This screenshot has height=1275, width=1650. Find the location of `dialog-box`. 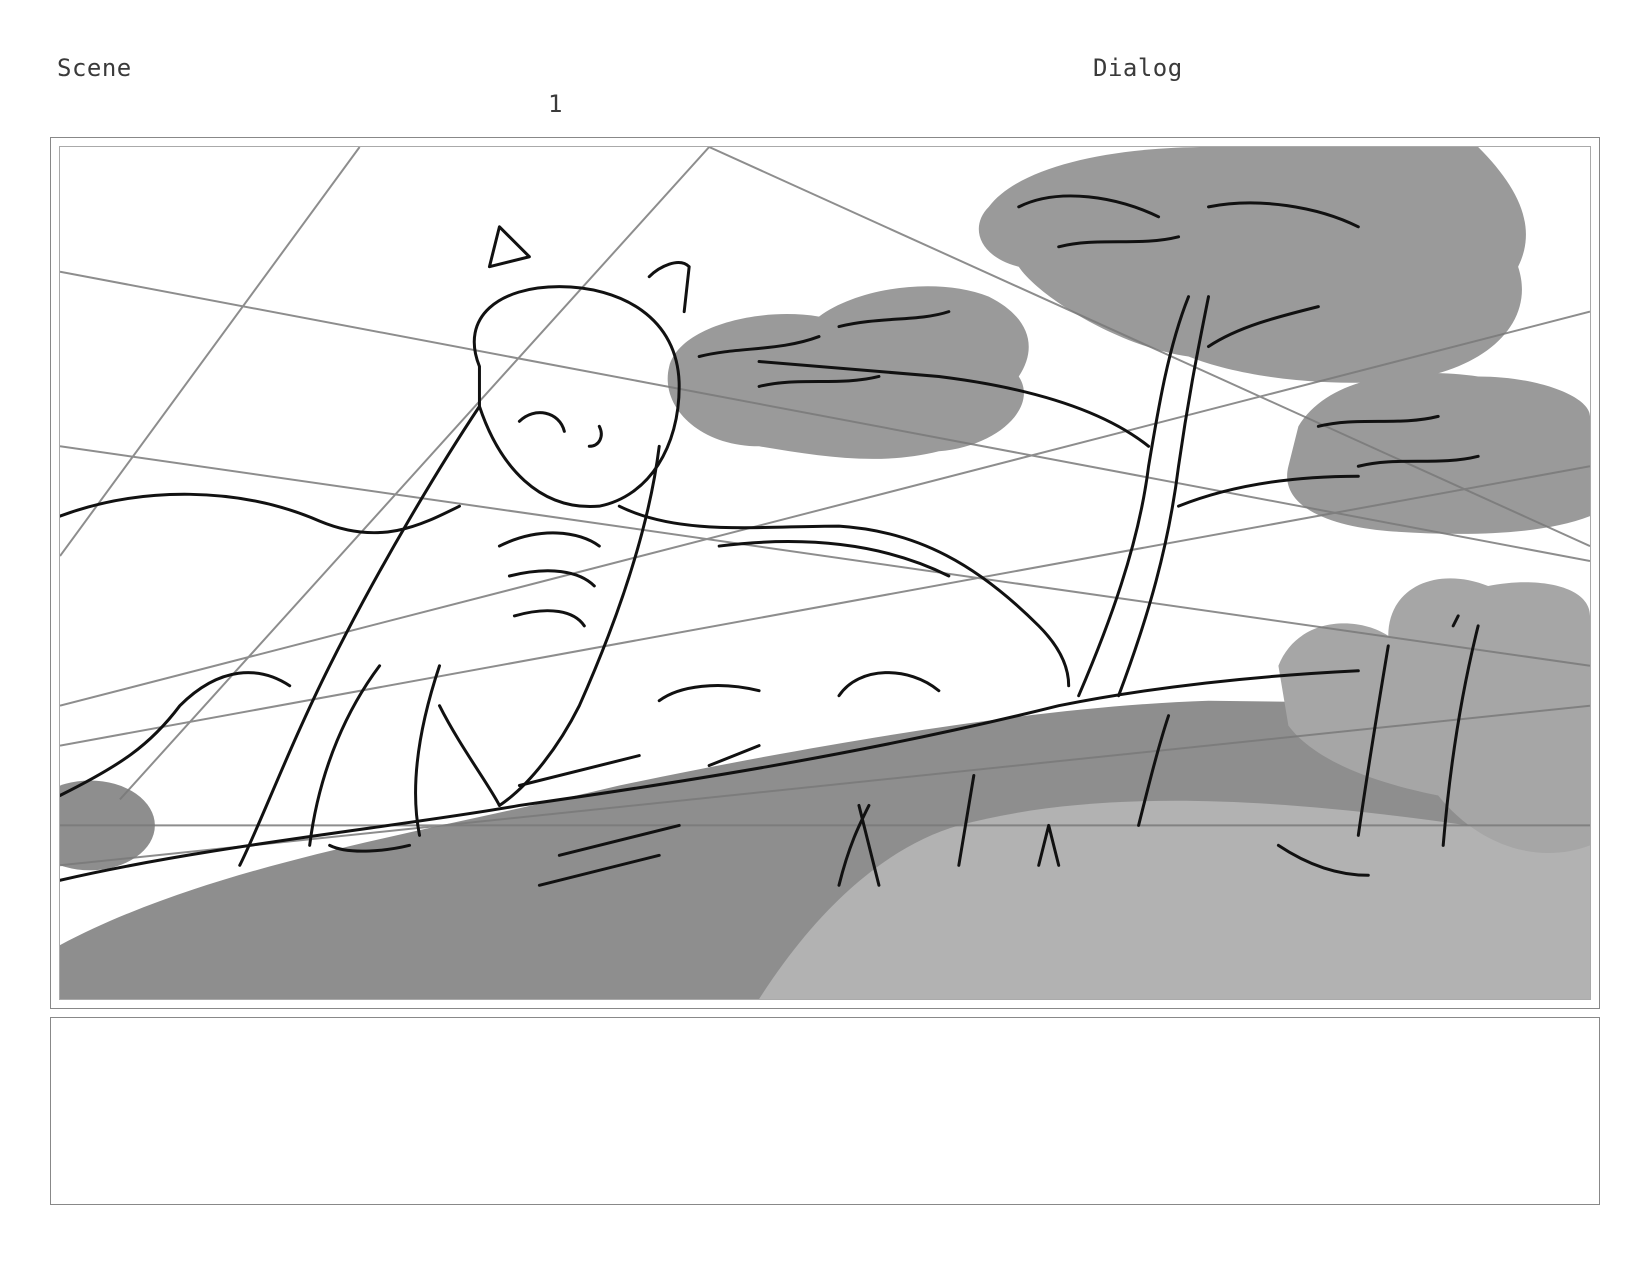

dialog-box is located at coordinates (825, 1111).